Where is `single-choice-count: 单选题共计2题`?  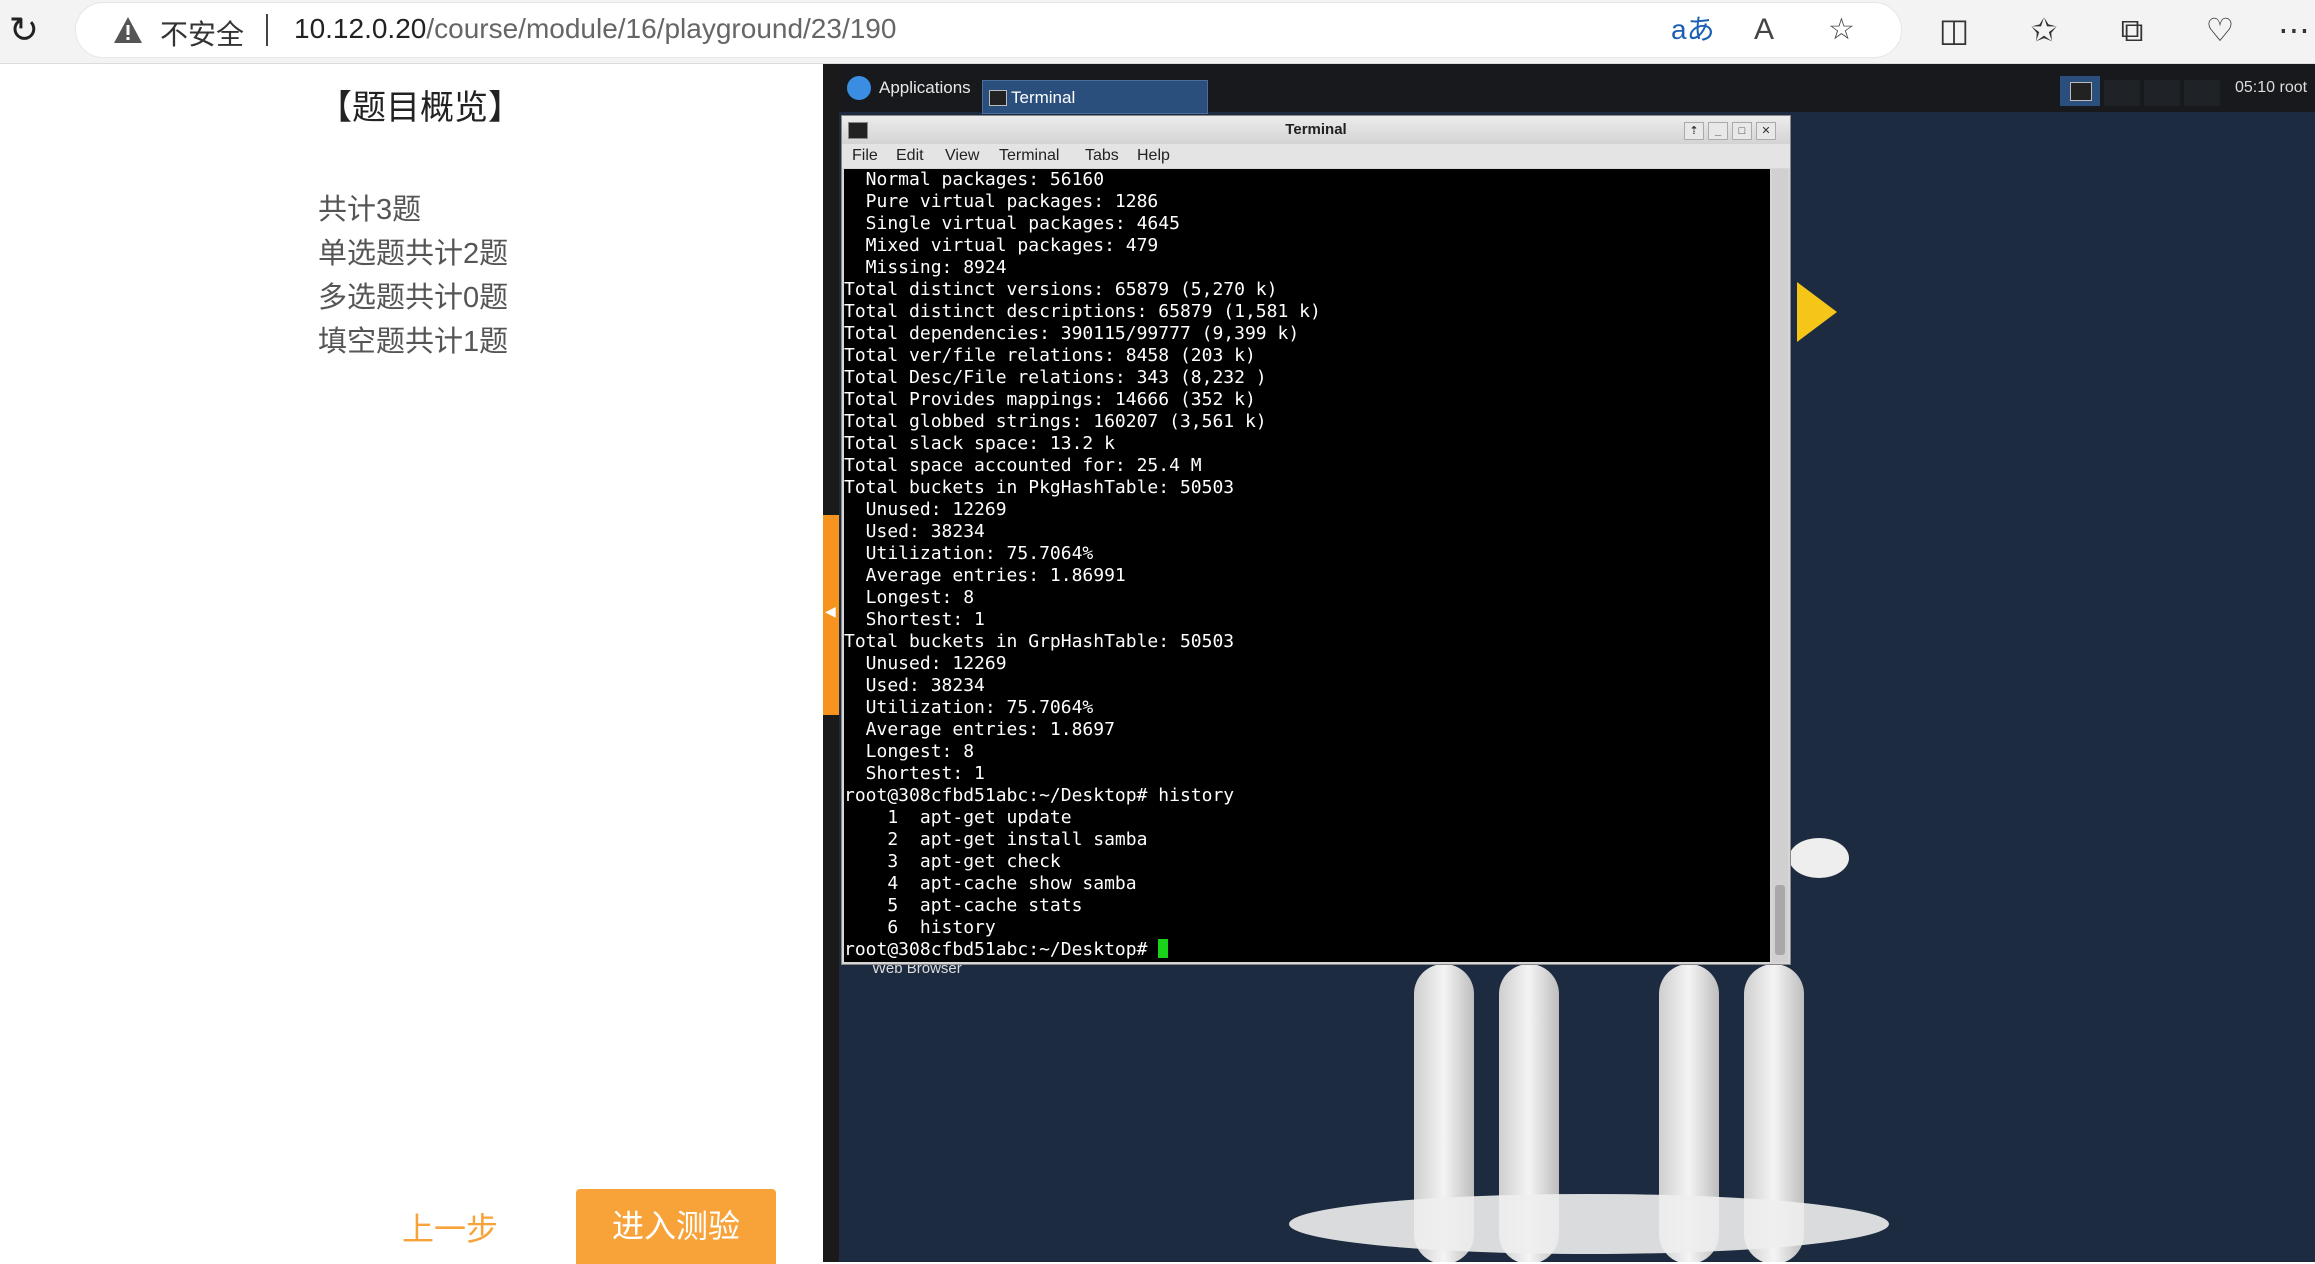
single-choice-count: 单选题共计2题 is located at coordinates (413, 254).